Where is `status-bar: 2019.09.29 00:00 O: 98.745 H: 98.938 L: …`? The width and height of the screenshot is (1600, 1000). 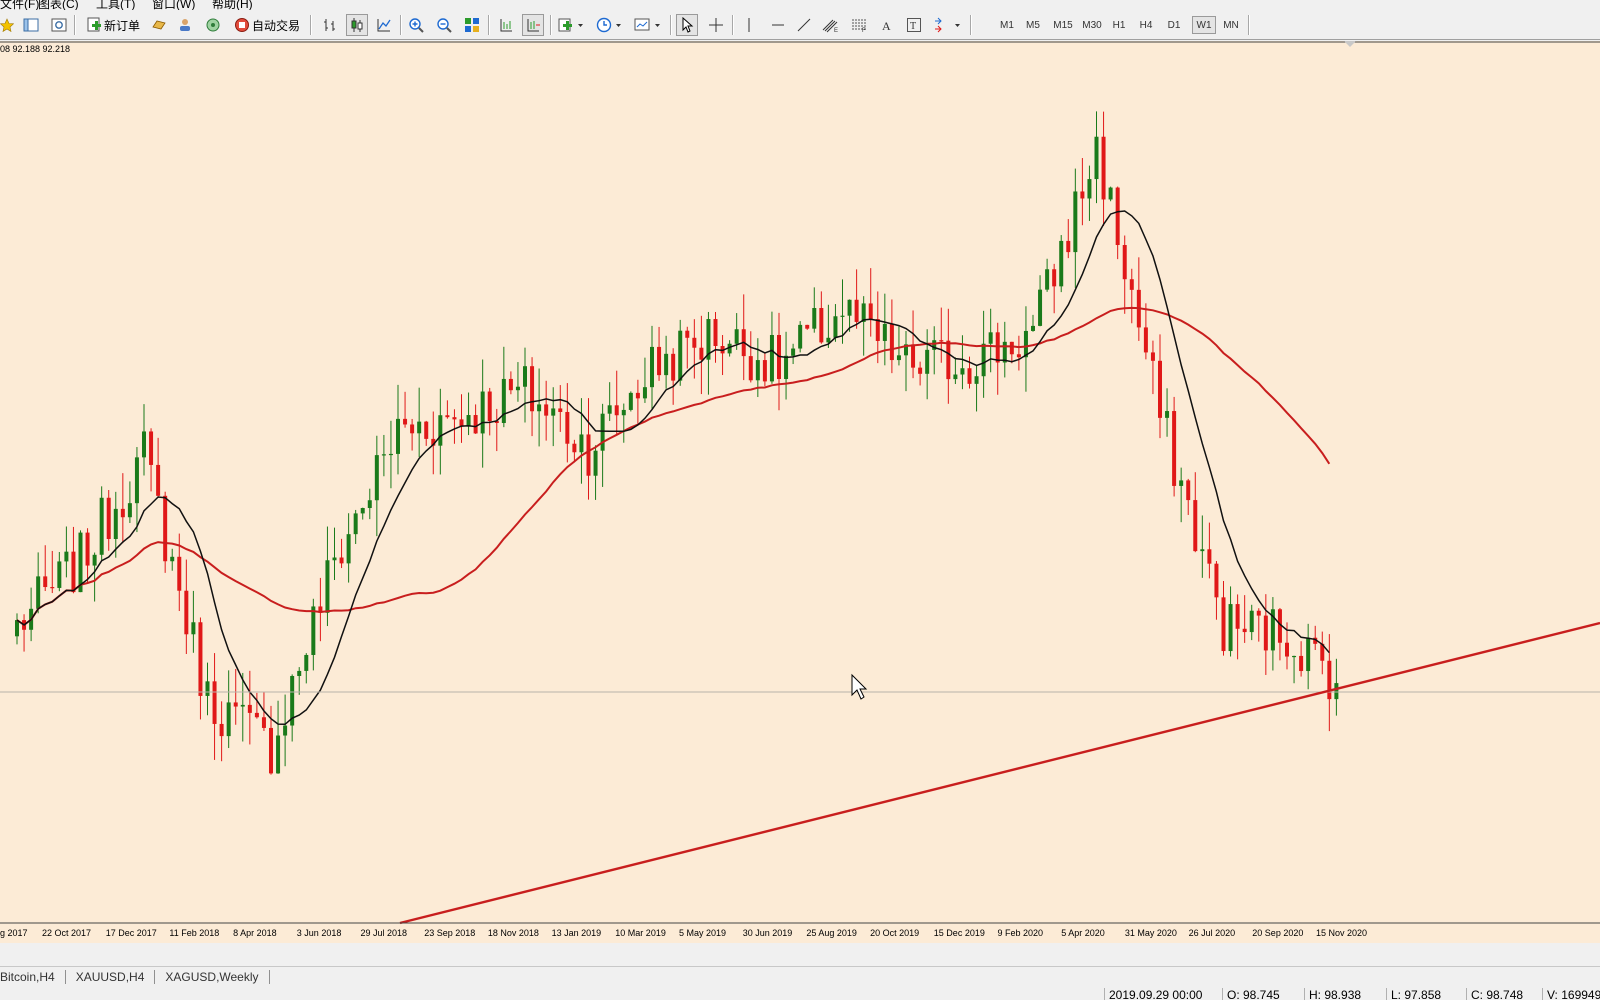
status-bar: 2019.09.29 00:00 O: 98.745 H: 98.938 L: … is located at coordinates (800, 993).